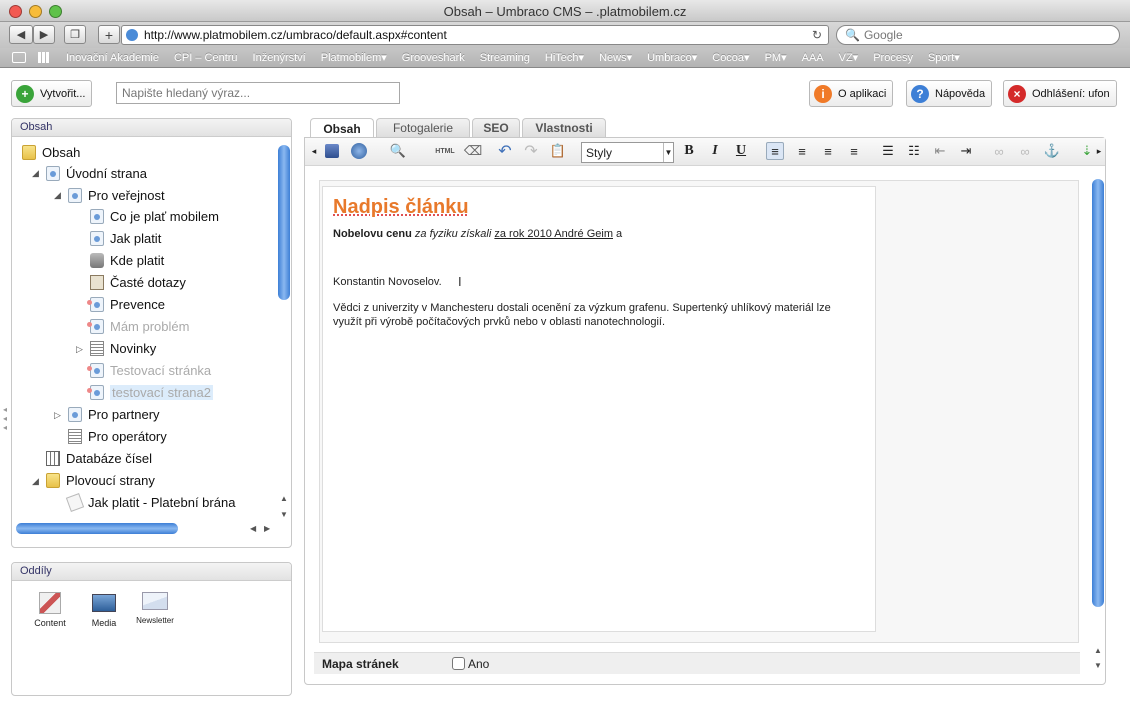  I want to click on tree-scroll-down-icon: ▼, so click(284, 514).